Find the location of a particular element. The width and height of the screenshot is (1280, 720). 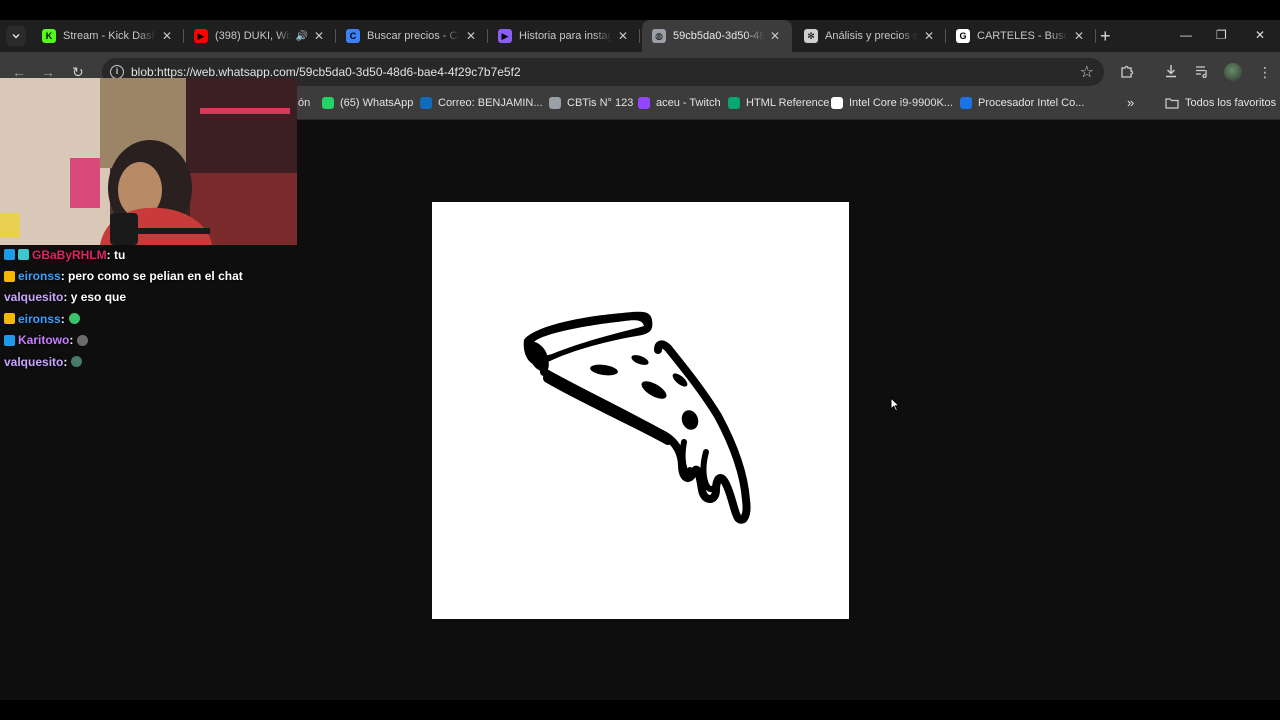

tab-favicon-icon: ◍ is located at coordinates (659, 36).